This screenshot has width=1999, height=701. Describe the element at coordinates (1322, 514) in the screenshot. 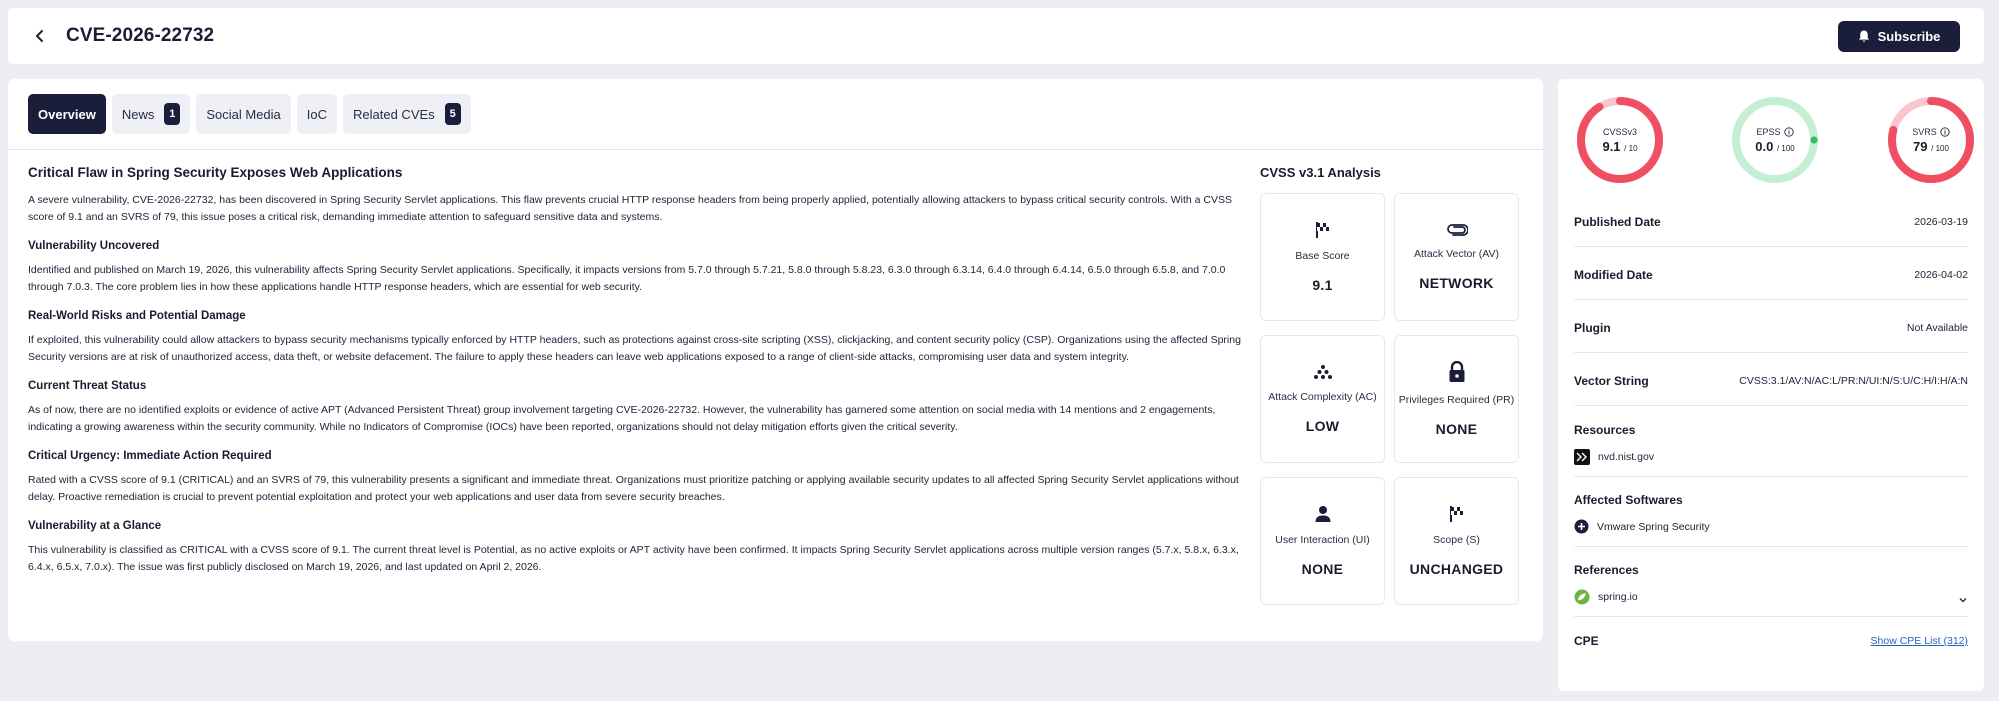

I see `user-icon` at that location.